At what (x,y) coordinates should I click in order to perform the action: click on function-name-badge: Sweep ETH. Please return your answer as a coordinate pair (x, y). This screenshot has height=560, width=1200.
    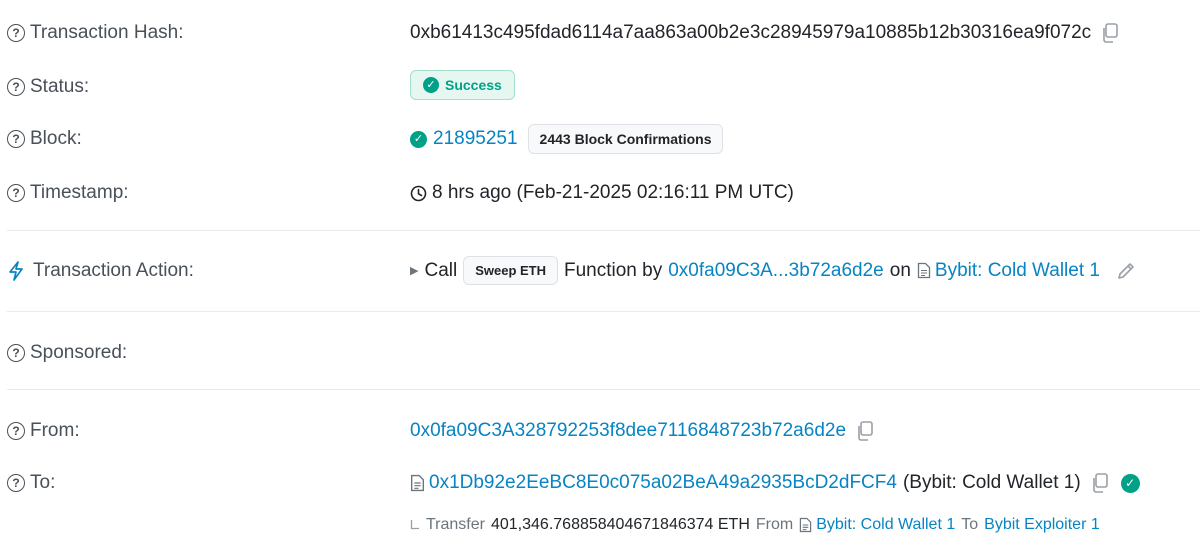
    Looking at the image, I should click on (510, 270).